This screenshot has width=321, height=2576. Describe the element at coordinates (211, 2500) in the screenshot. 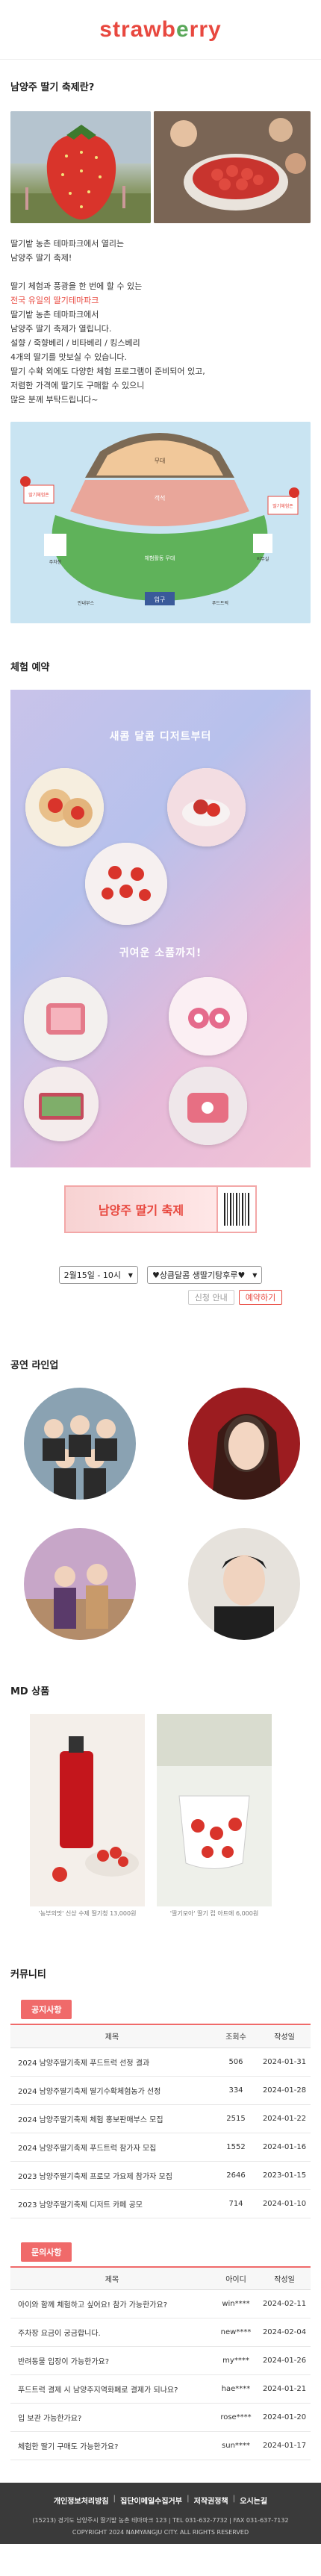

I see `footer-link: 저작권정책` at that location.